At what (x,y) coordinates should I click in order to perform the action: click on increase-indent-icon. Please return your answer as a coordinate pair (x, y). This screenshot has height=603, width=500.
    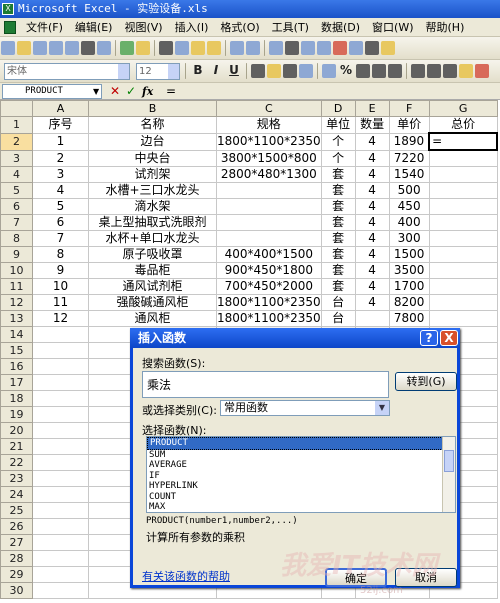
    Looking at the image, I should click on (434, 71).